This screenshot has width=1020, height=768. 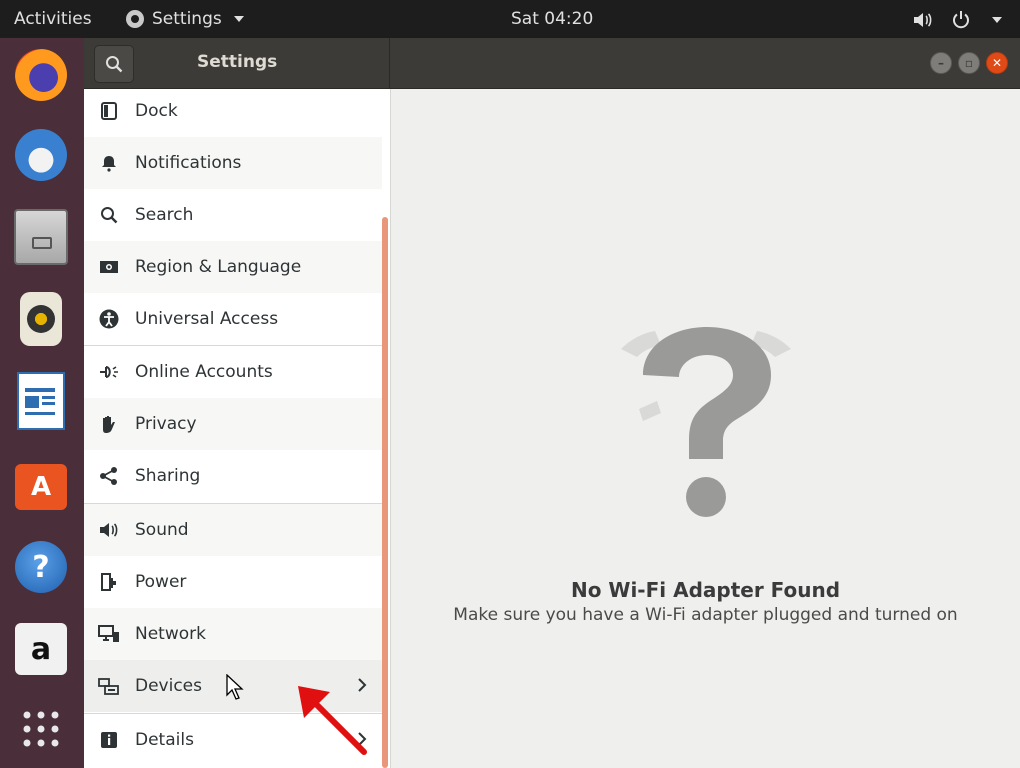 What do you see at coordinates (53, 19) in the screenshot?
I see `activities-button: Activities` at bounding box center [53, 19].